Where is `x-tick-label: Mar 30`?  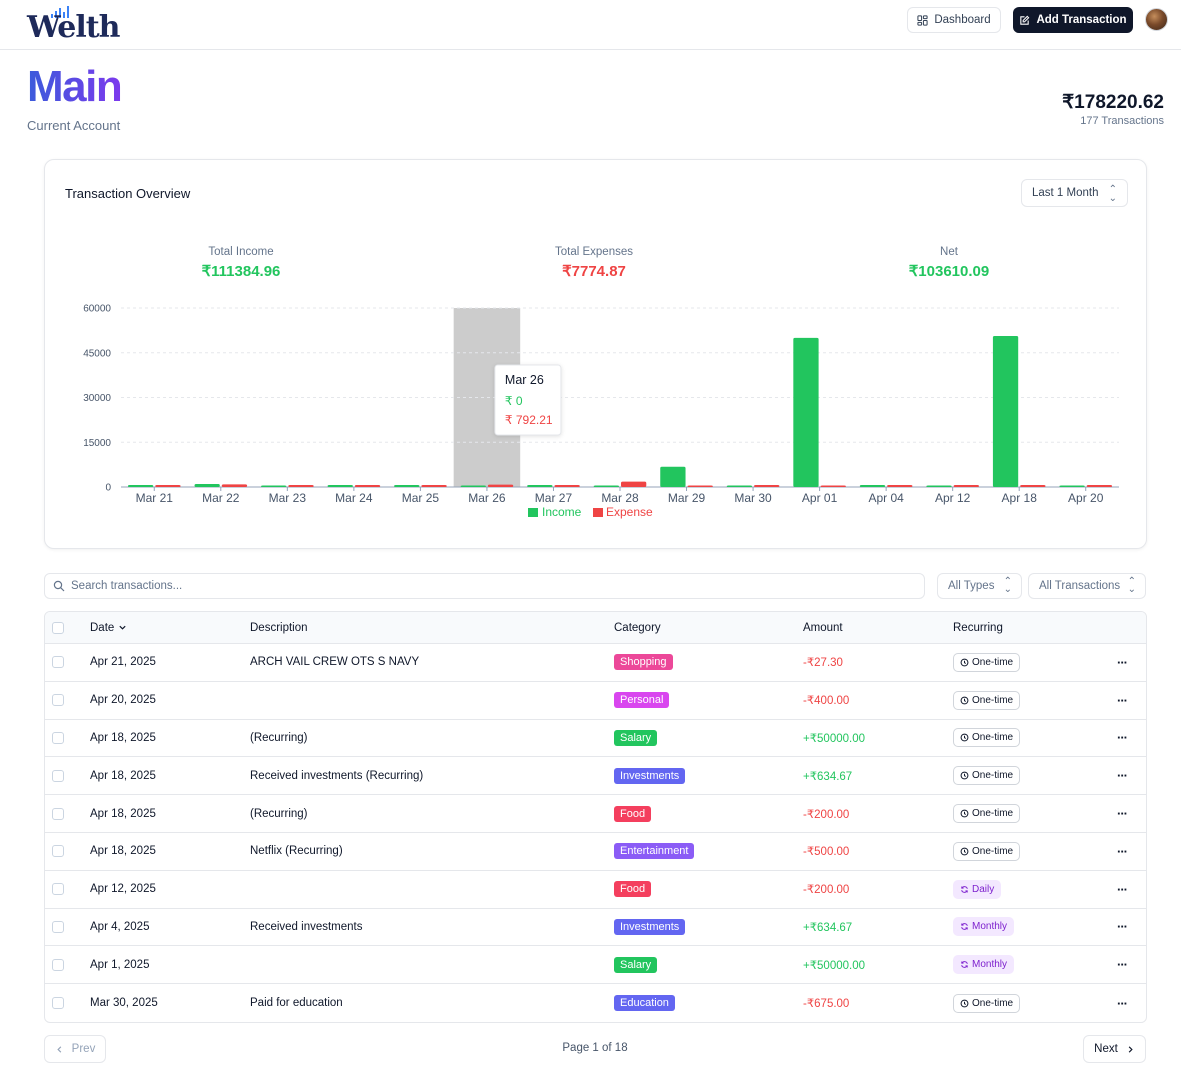 x-tick-label: Mar 30 is located at coordinates (753, 498).